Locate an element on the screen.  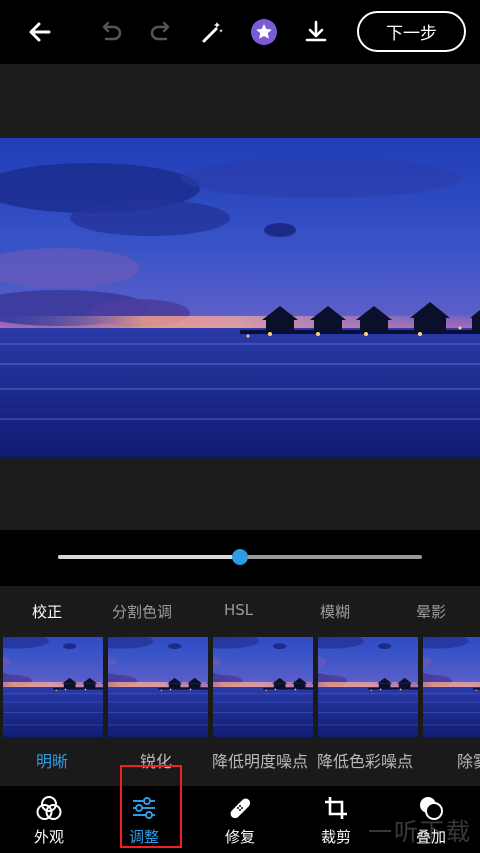
download-icon is located at coordinates (316, 32).